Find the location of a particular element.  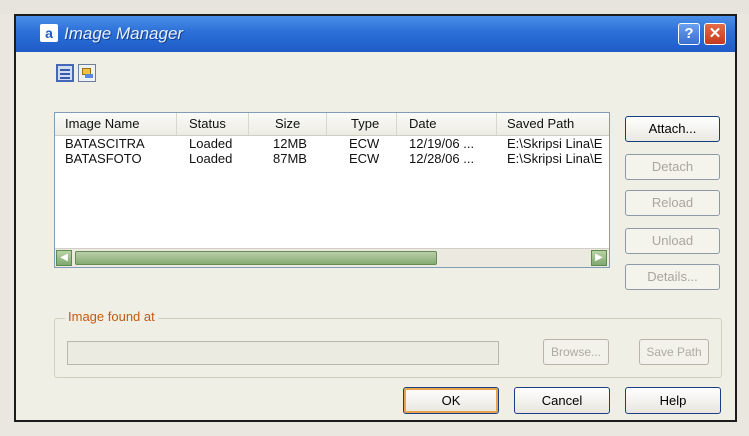

unload-button: Unload is located at coordinates (672, 241).